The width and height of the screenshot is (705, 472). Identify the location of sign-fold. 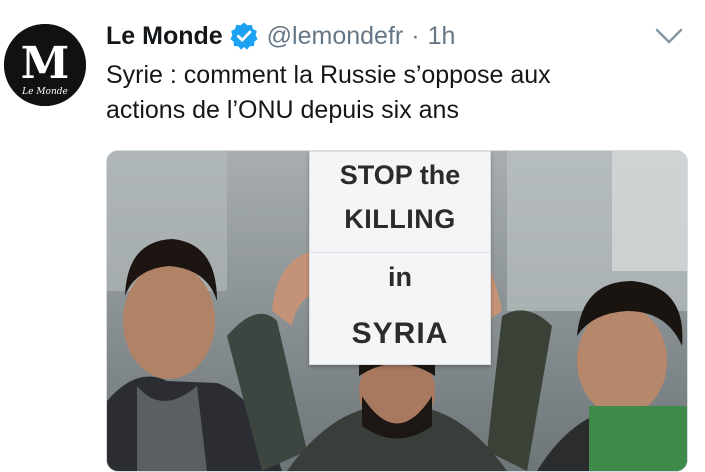
(400, 252).